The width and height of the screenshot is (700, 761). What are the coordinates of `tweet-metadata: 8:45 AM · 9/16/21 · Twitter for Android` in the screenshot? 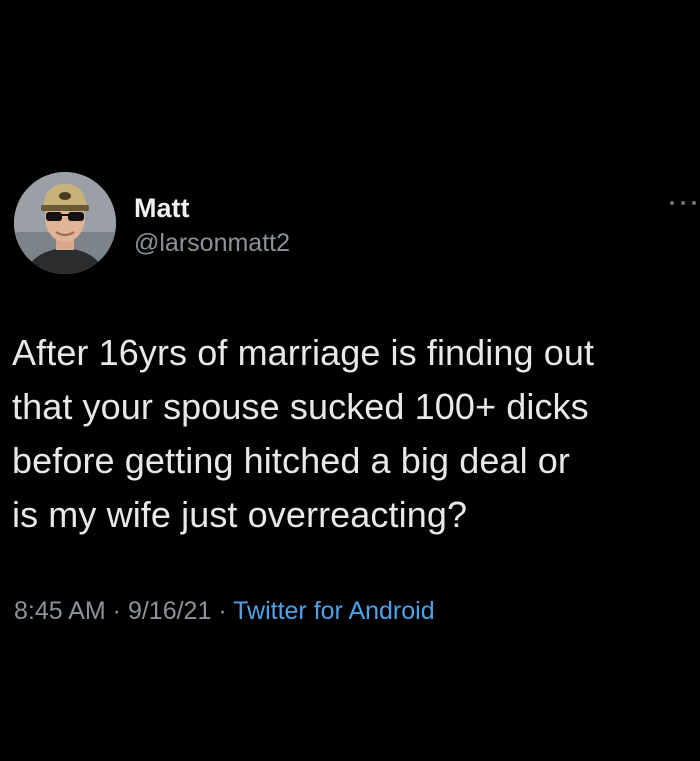 It's located at (224, 611).